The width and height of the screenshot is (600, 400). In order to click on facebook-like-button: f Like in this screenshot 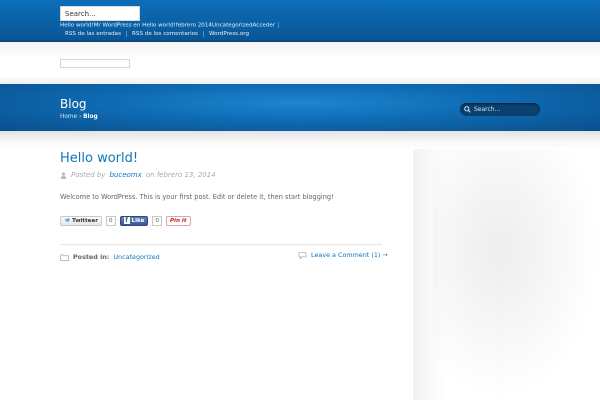, I will do `click(134, 220)`.